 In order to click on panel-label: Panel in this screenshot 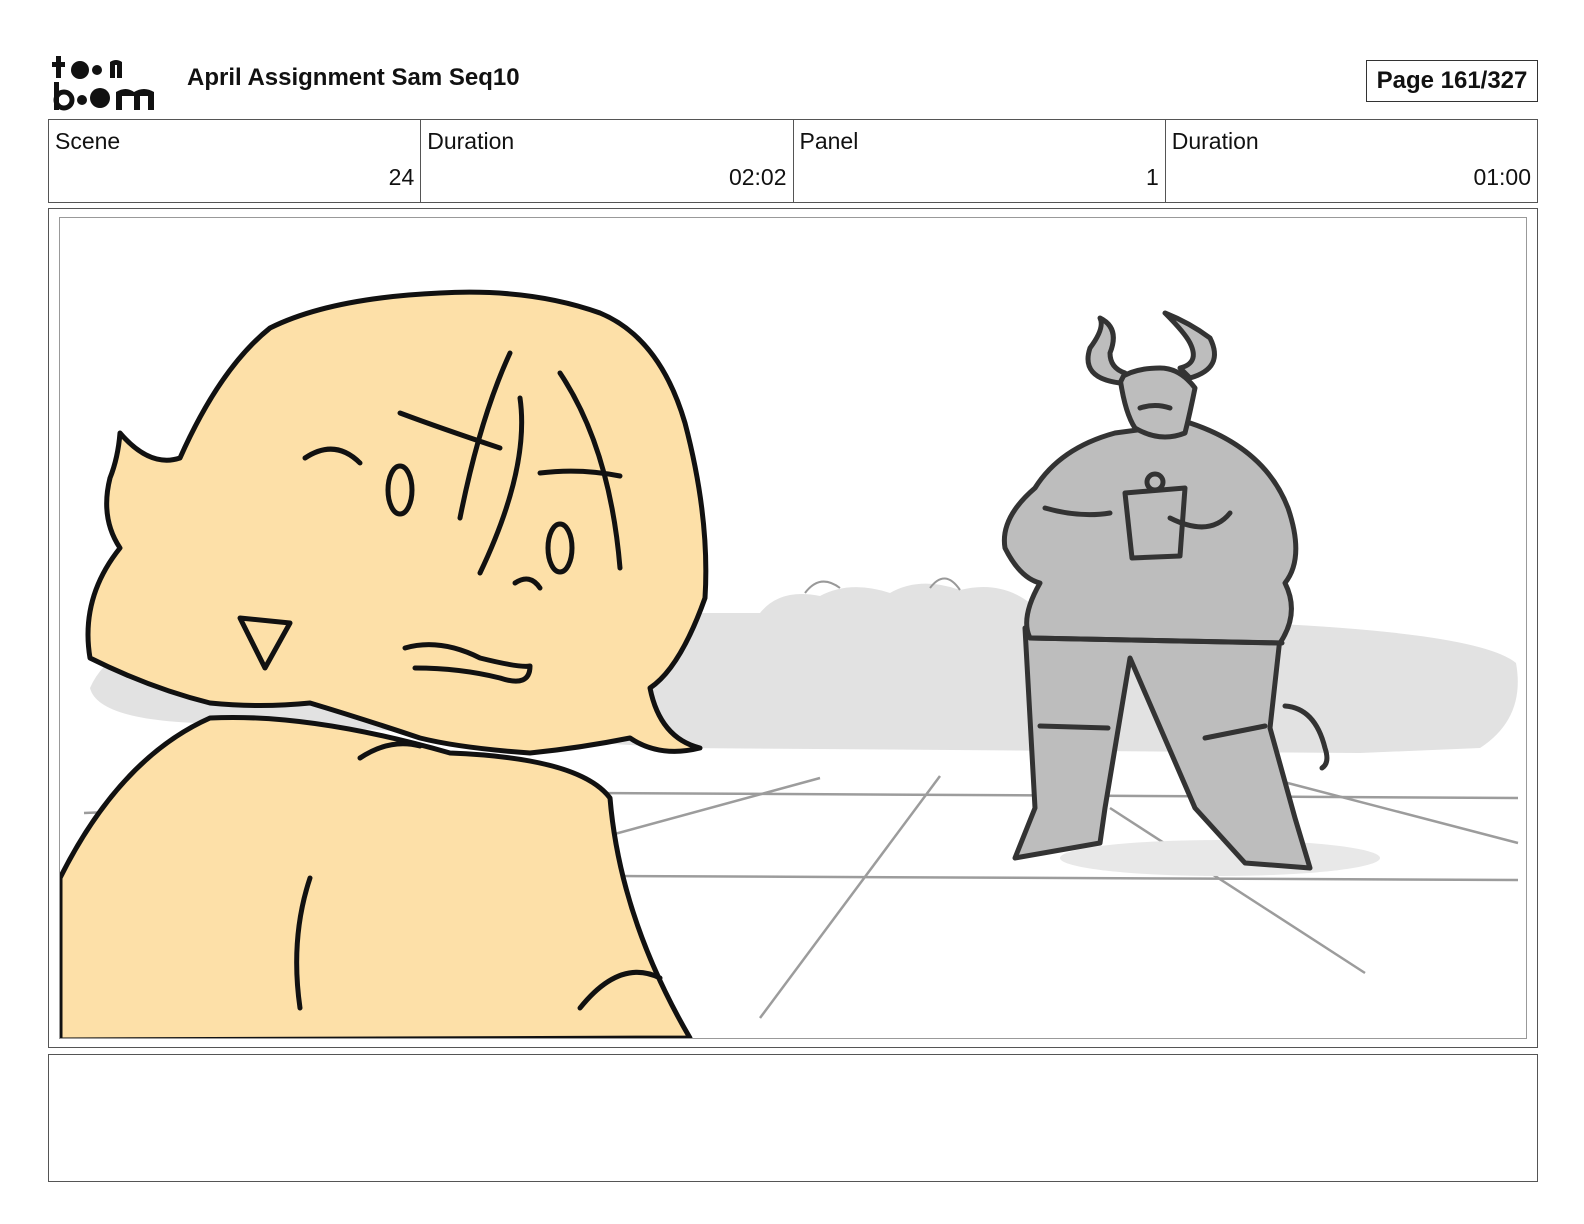, I will do `click(829, 141)`.